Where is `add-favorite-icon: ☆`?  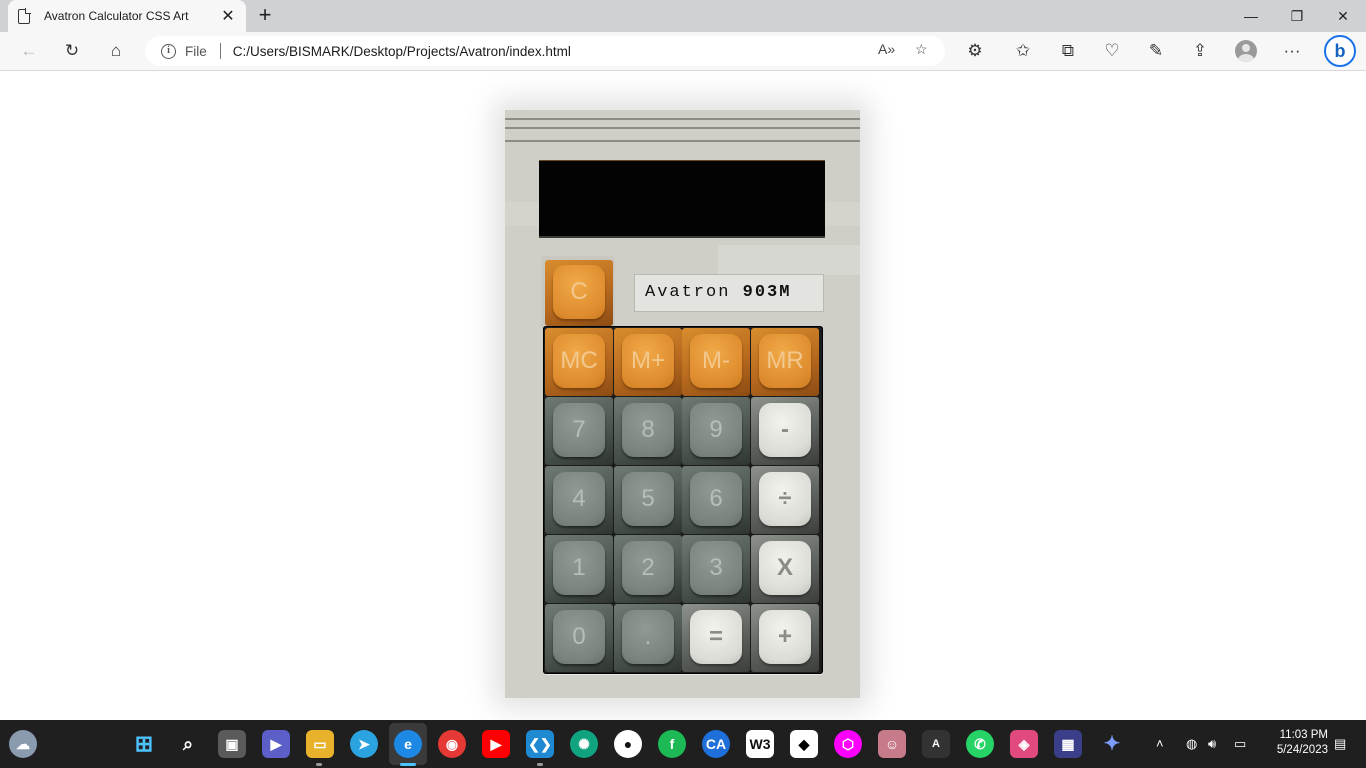
add-favorite-icon: ☆ is located at coordinates (921, 49).